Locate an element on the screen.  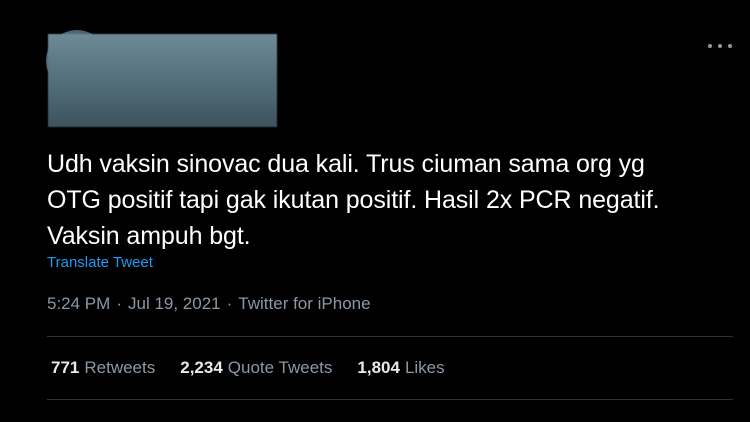
quote-tweets-count: 2,234 is located at coordinates (201, 367).